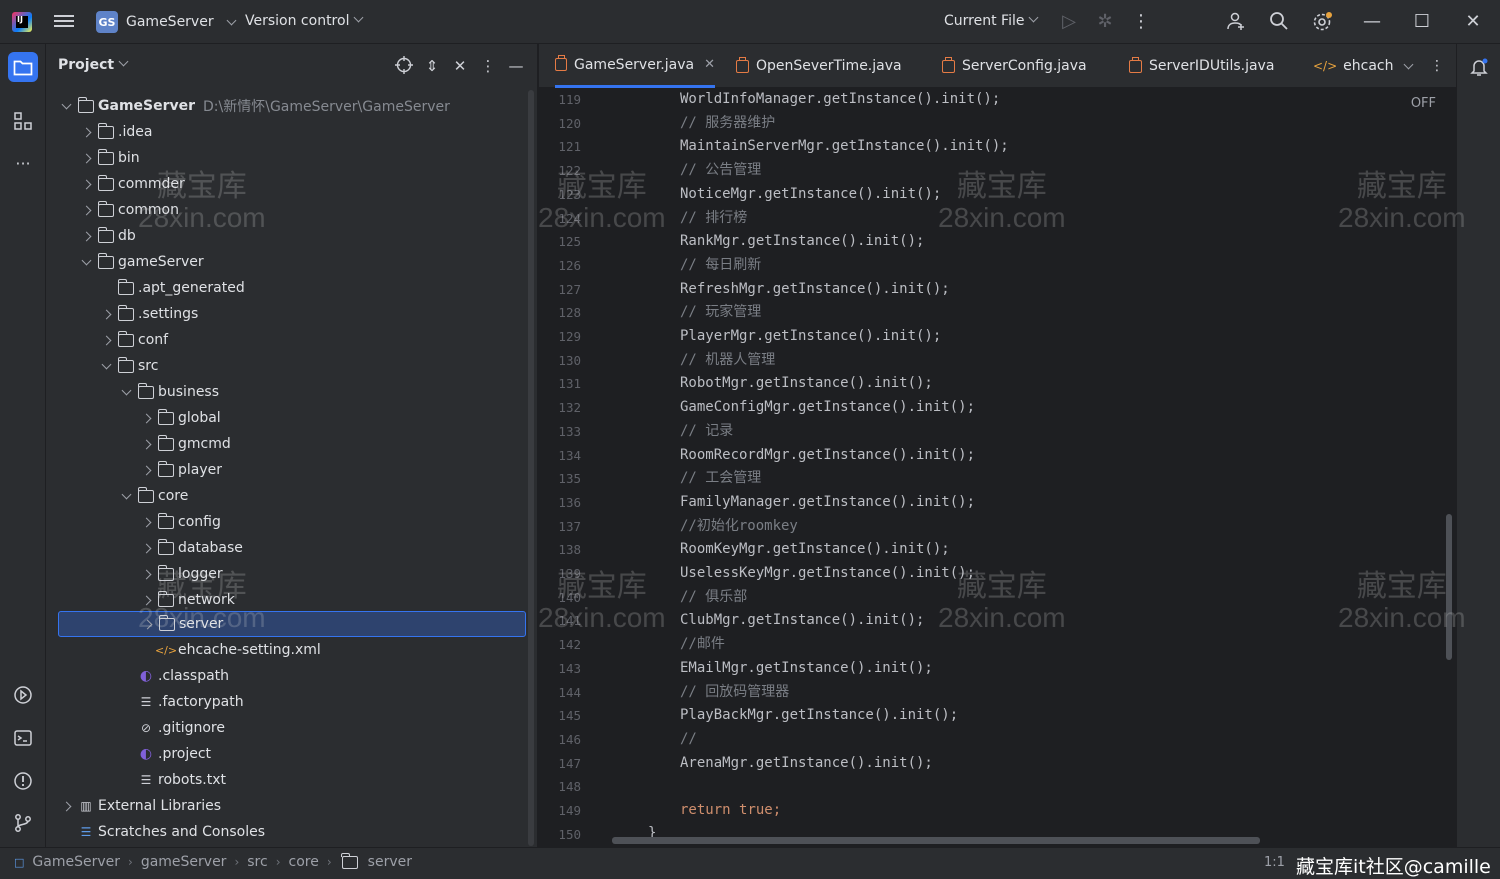 This screenshot has width=1500, height=879. Describe the element at coordinates (286, 158) in the screenshot. I see `tree-item: bin` at that location.